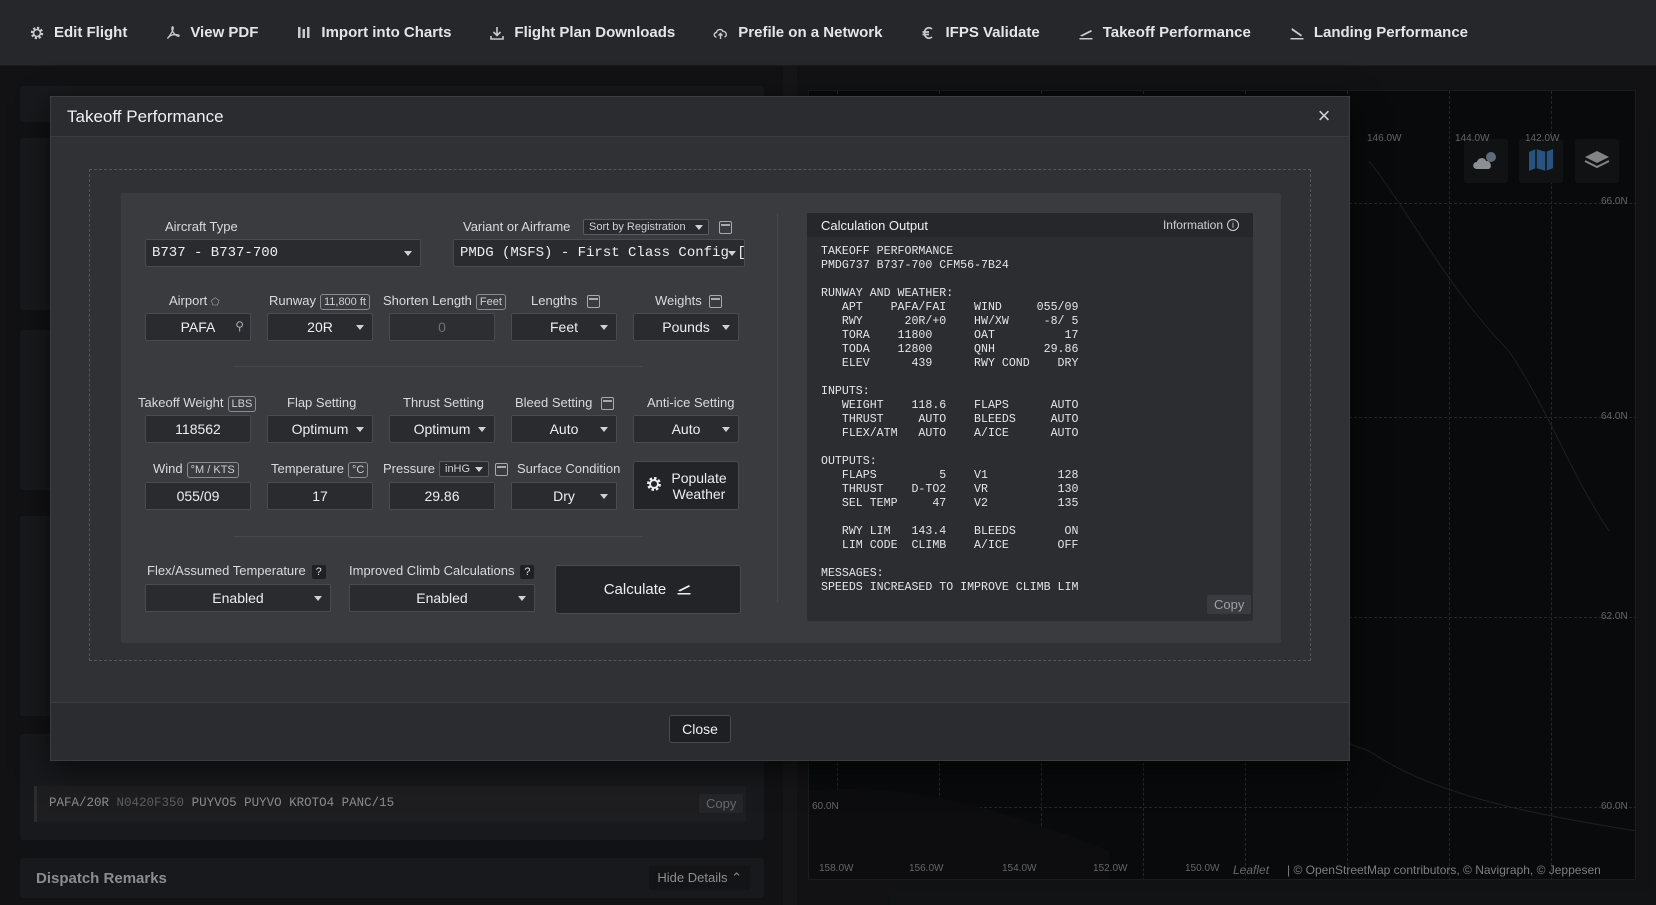  I want to click on flight-plan-downloads-label: Flight Plan Downloads, so click(595, 32).